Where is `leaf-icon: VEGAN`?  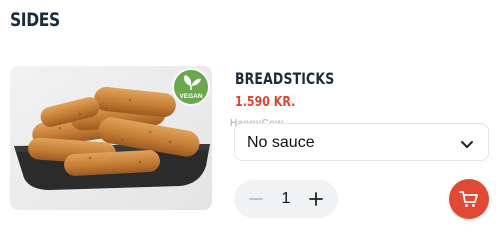
leaf-icon: VEGAN is located at coordinates (191, 87).